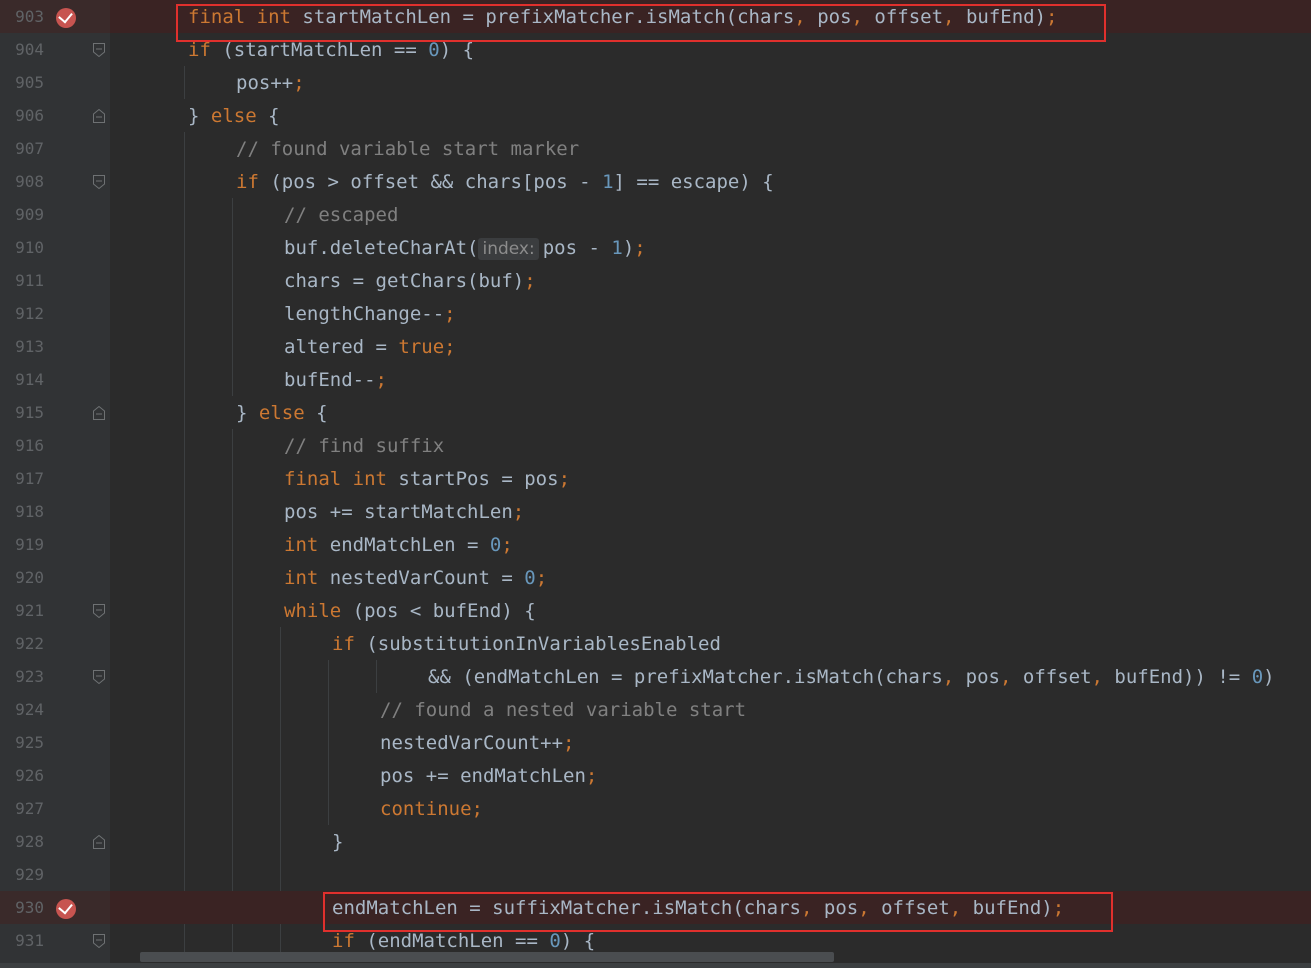 The width and height of the screenshot is (1311, 968). What do you see at coordinates (55, 313) in the screenshot?
I see `gutter-cell: 912` at bounding box center [55, 313].